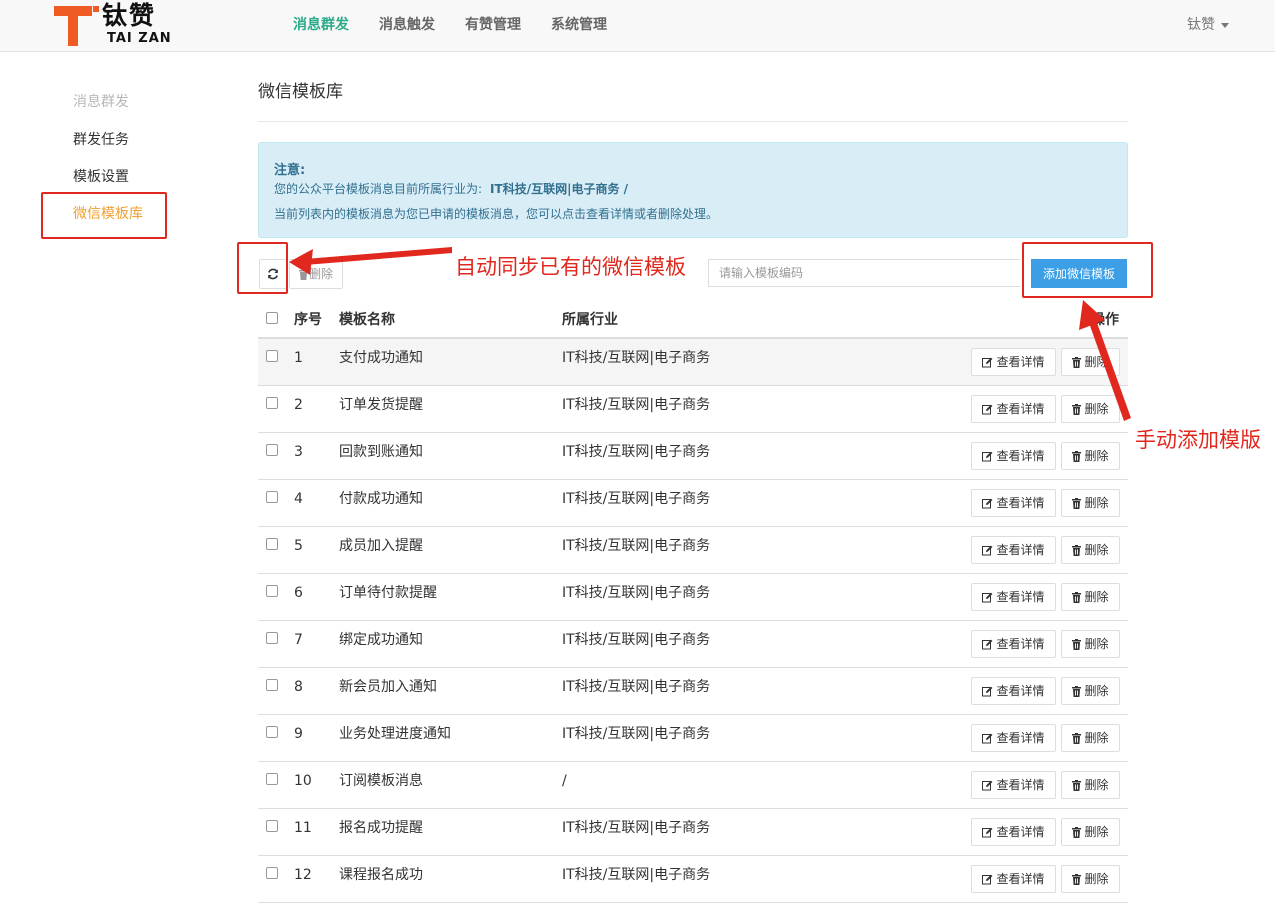  I want to click on sidebar-item-mass-tasks: 群发任务, so click(148, 140).